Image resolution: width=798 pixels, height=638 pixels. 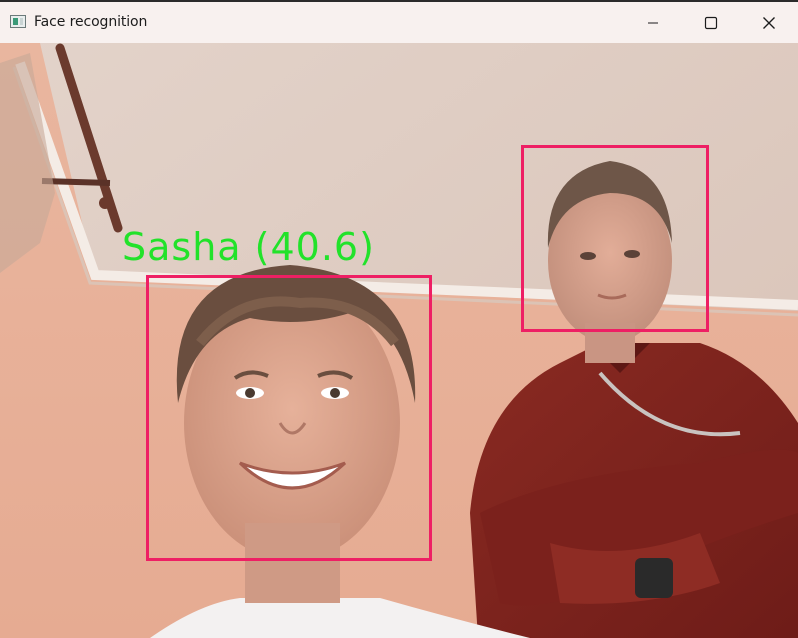 What do you see at coordinates (18, 21) in the screenshot?
I see `app-window-icon` at bounding box center [18, 21].